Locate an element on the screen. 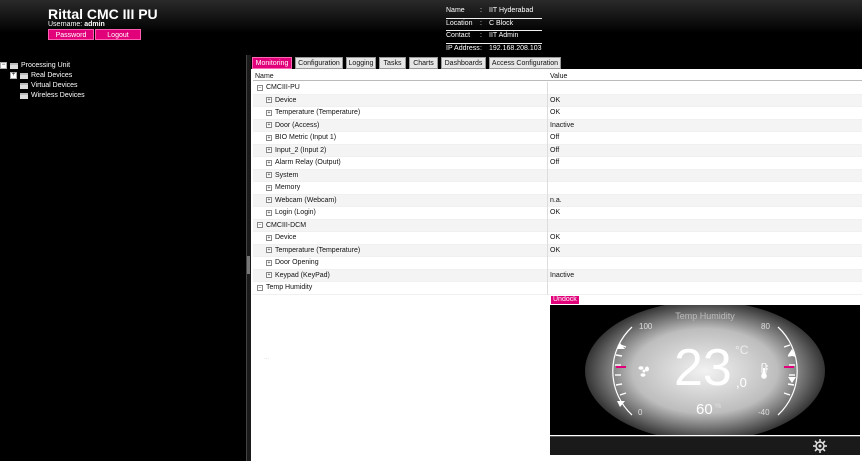 This screenshot has width=862, height=461. row-name-cell: + Door Opening is located at coordinates (292, 262).